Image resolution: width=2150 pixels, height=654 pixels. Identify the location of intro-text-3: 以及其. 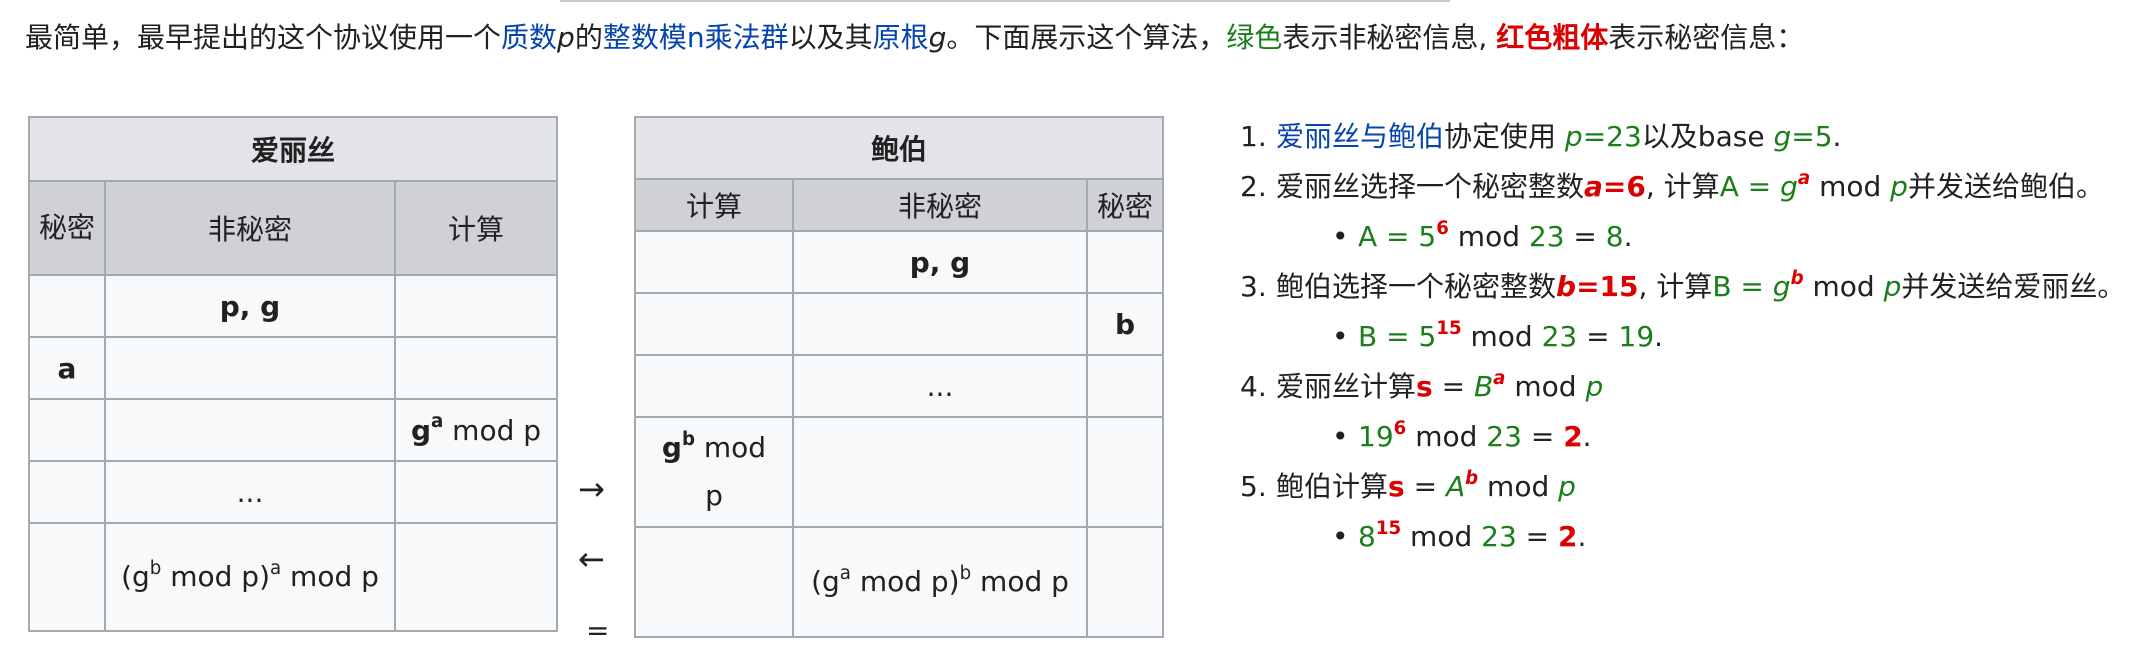
(830, 37).